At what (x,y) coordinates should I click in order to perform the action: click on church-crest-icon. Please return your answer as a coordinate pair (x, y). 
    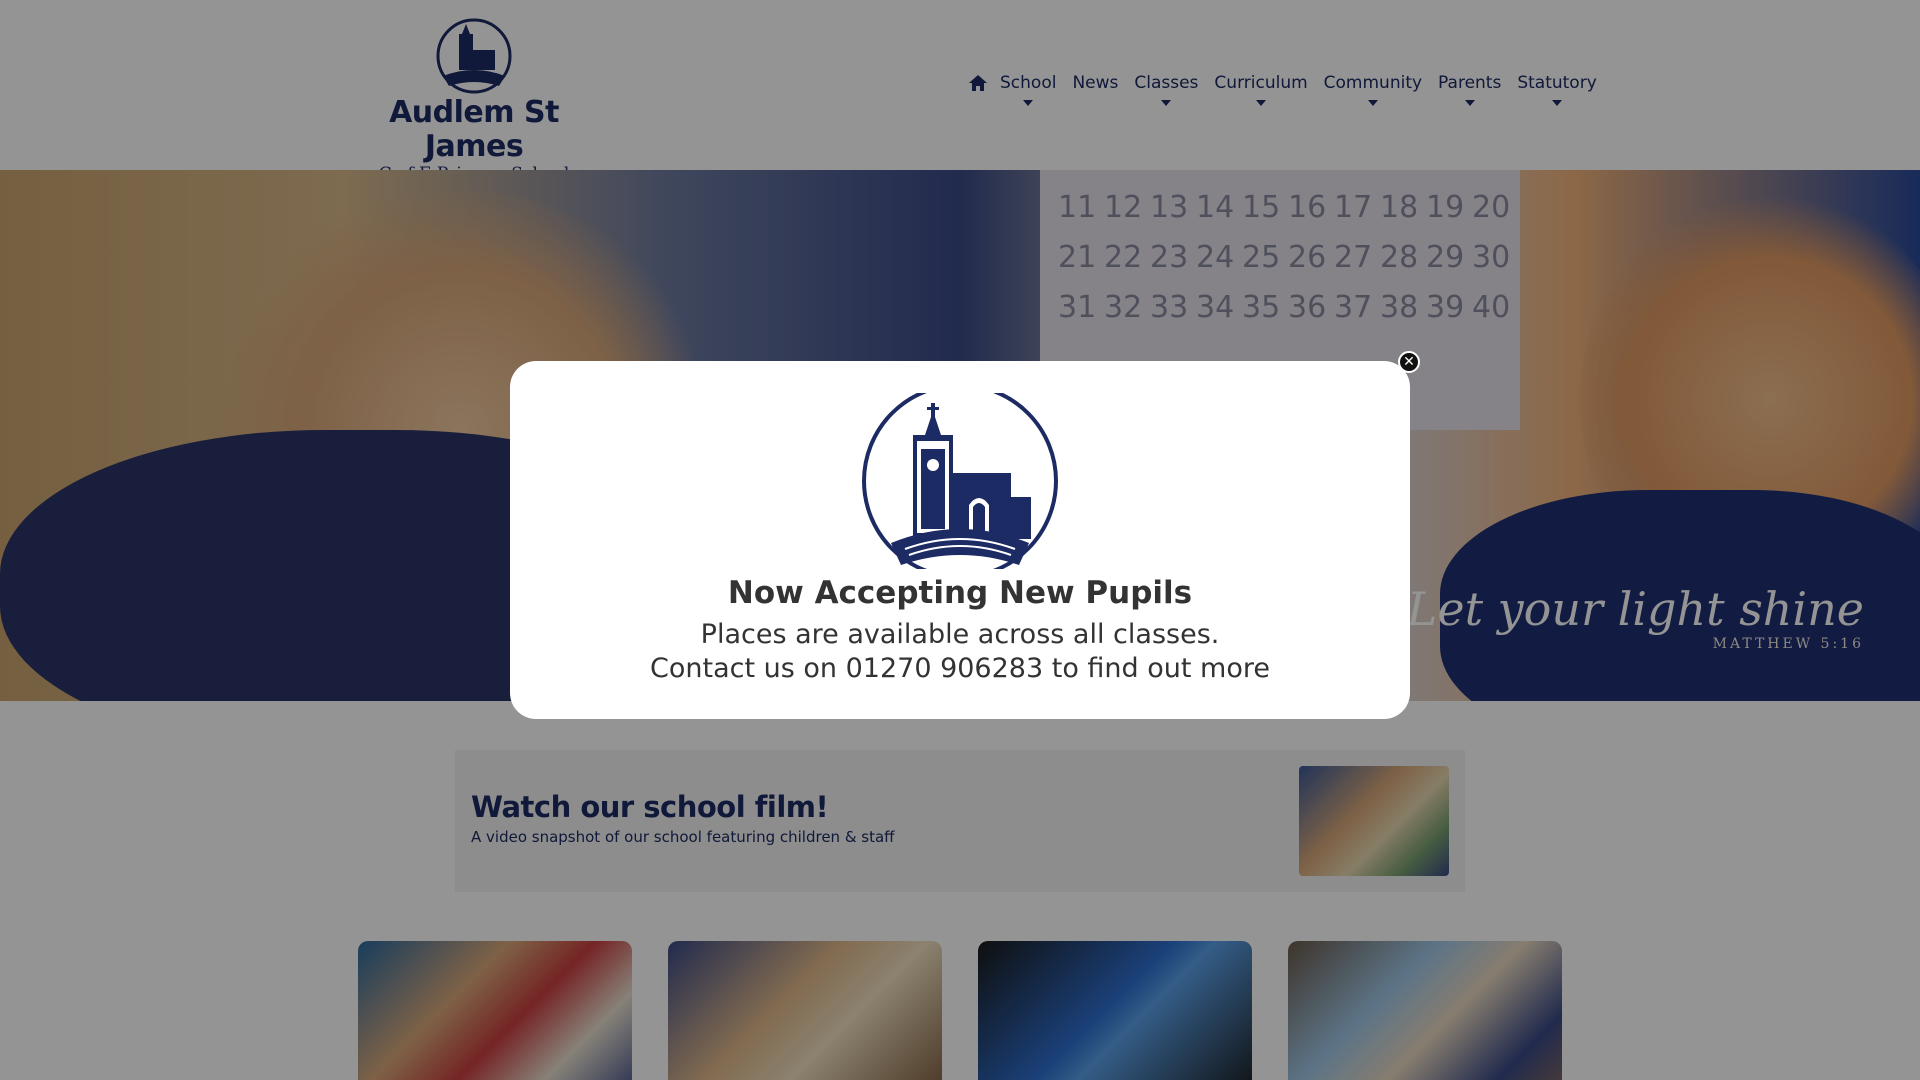
    Looking at the image, I should click on (960, 481).